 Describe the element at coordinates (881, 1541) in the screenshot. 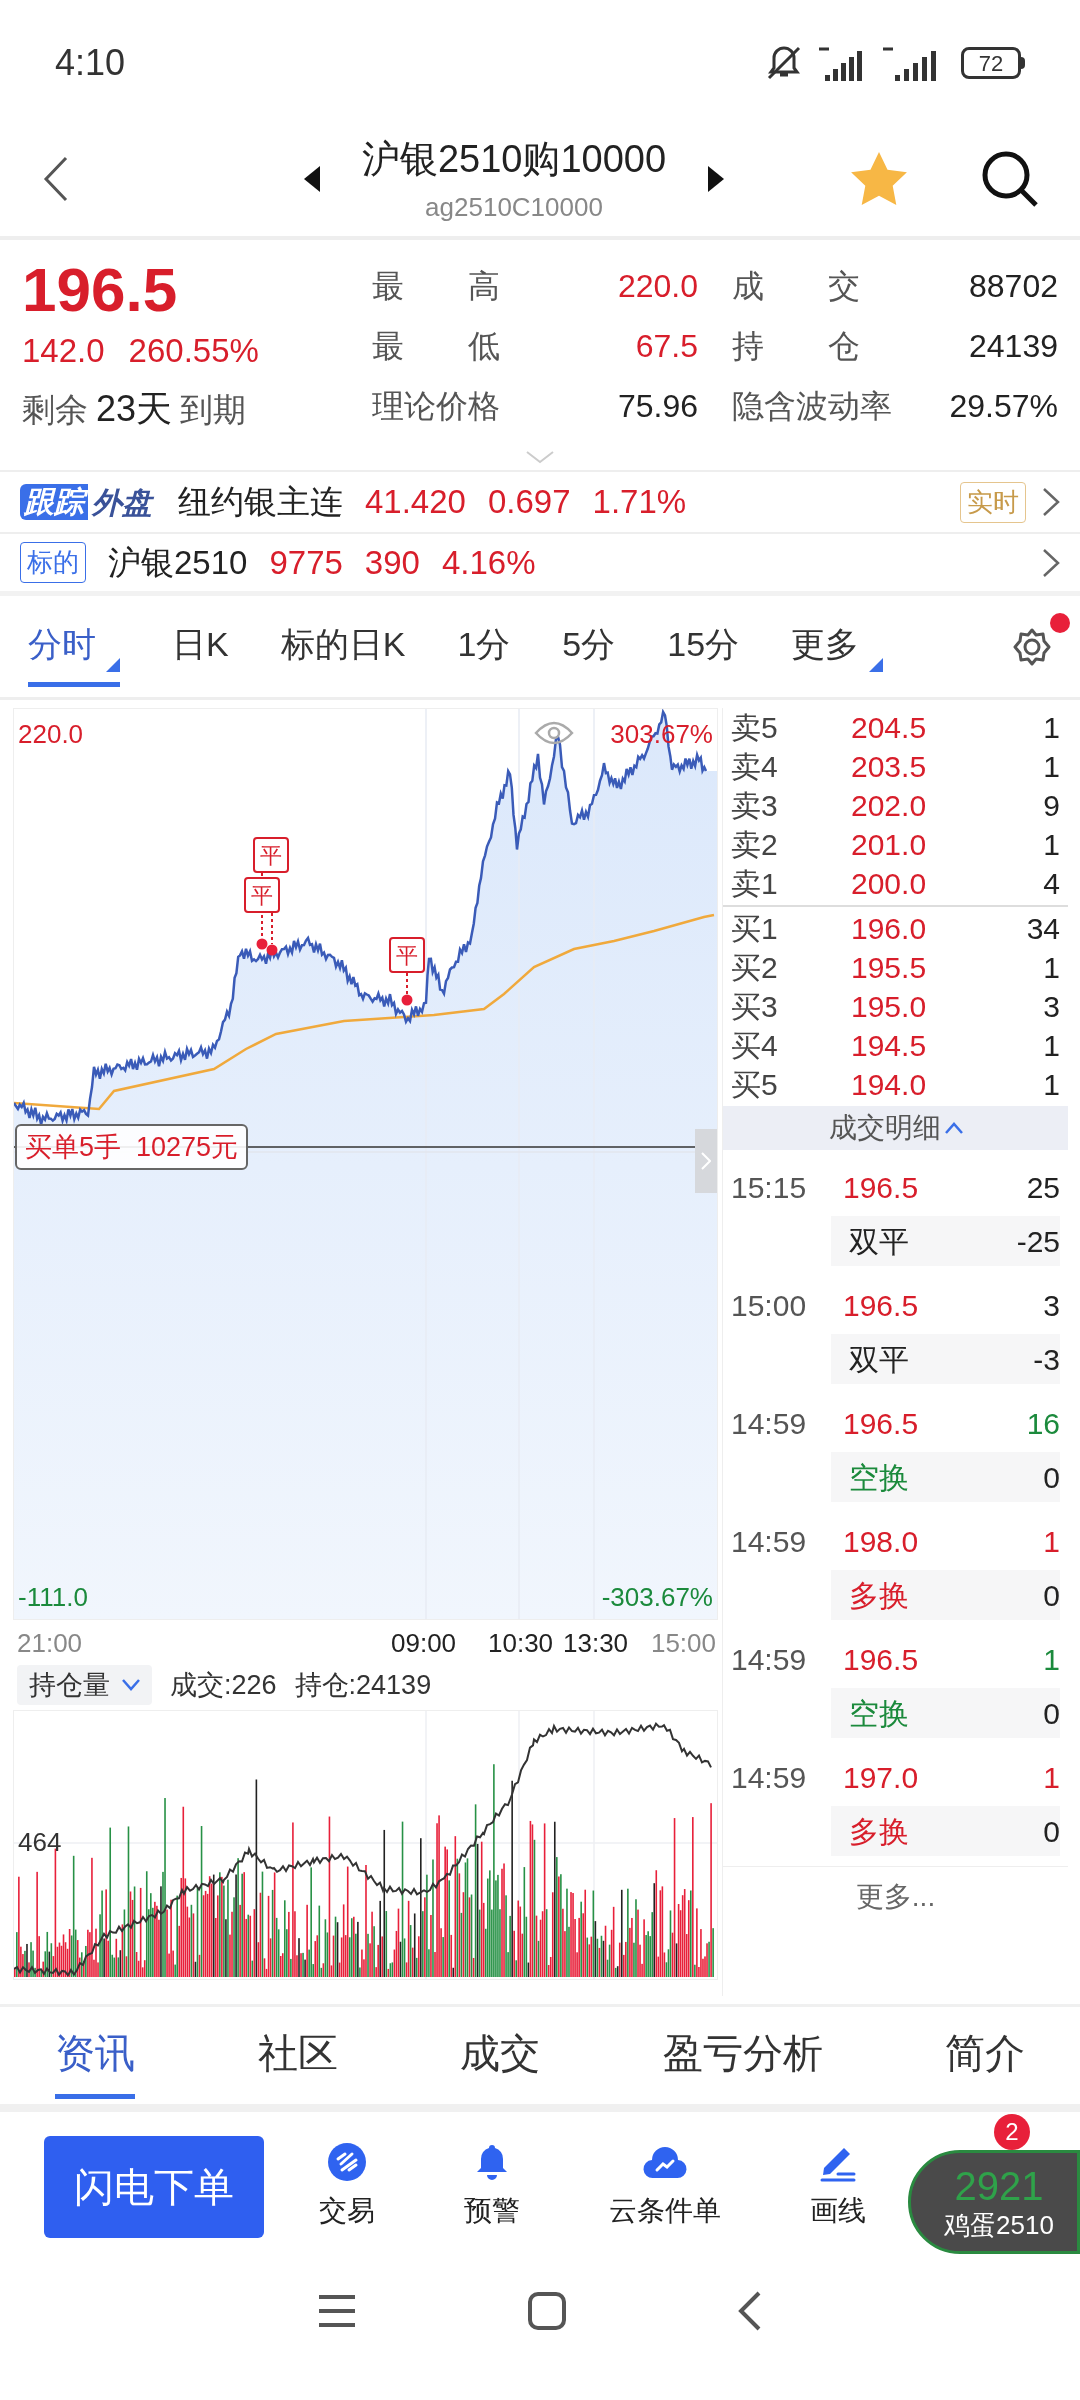

I see `trade-price: 198.0` at that location.